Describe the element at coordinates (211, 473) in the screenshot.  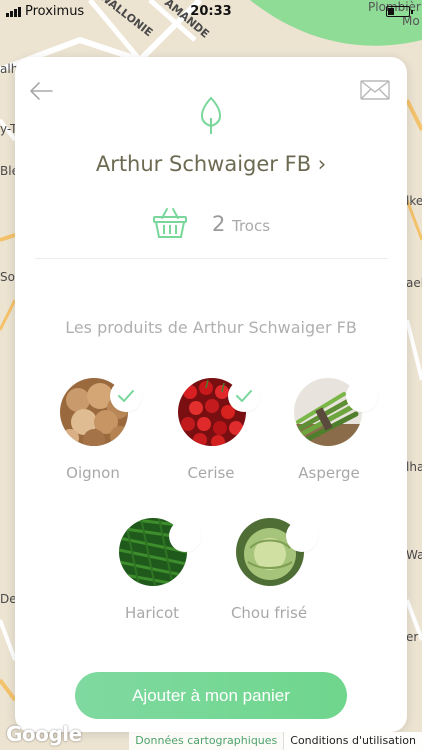
I see `product-name-cerise: Cerise` at that location.